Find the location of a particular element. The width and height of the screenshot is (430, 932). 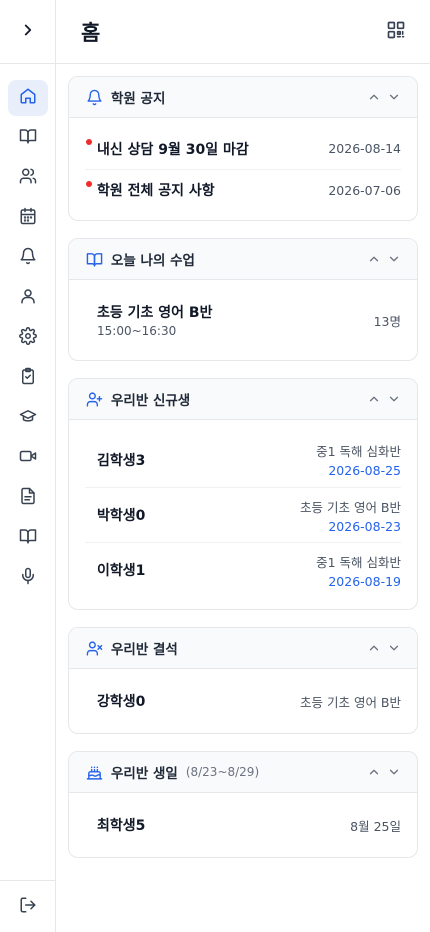

logout-icon is located at coordinates (28, 907).